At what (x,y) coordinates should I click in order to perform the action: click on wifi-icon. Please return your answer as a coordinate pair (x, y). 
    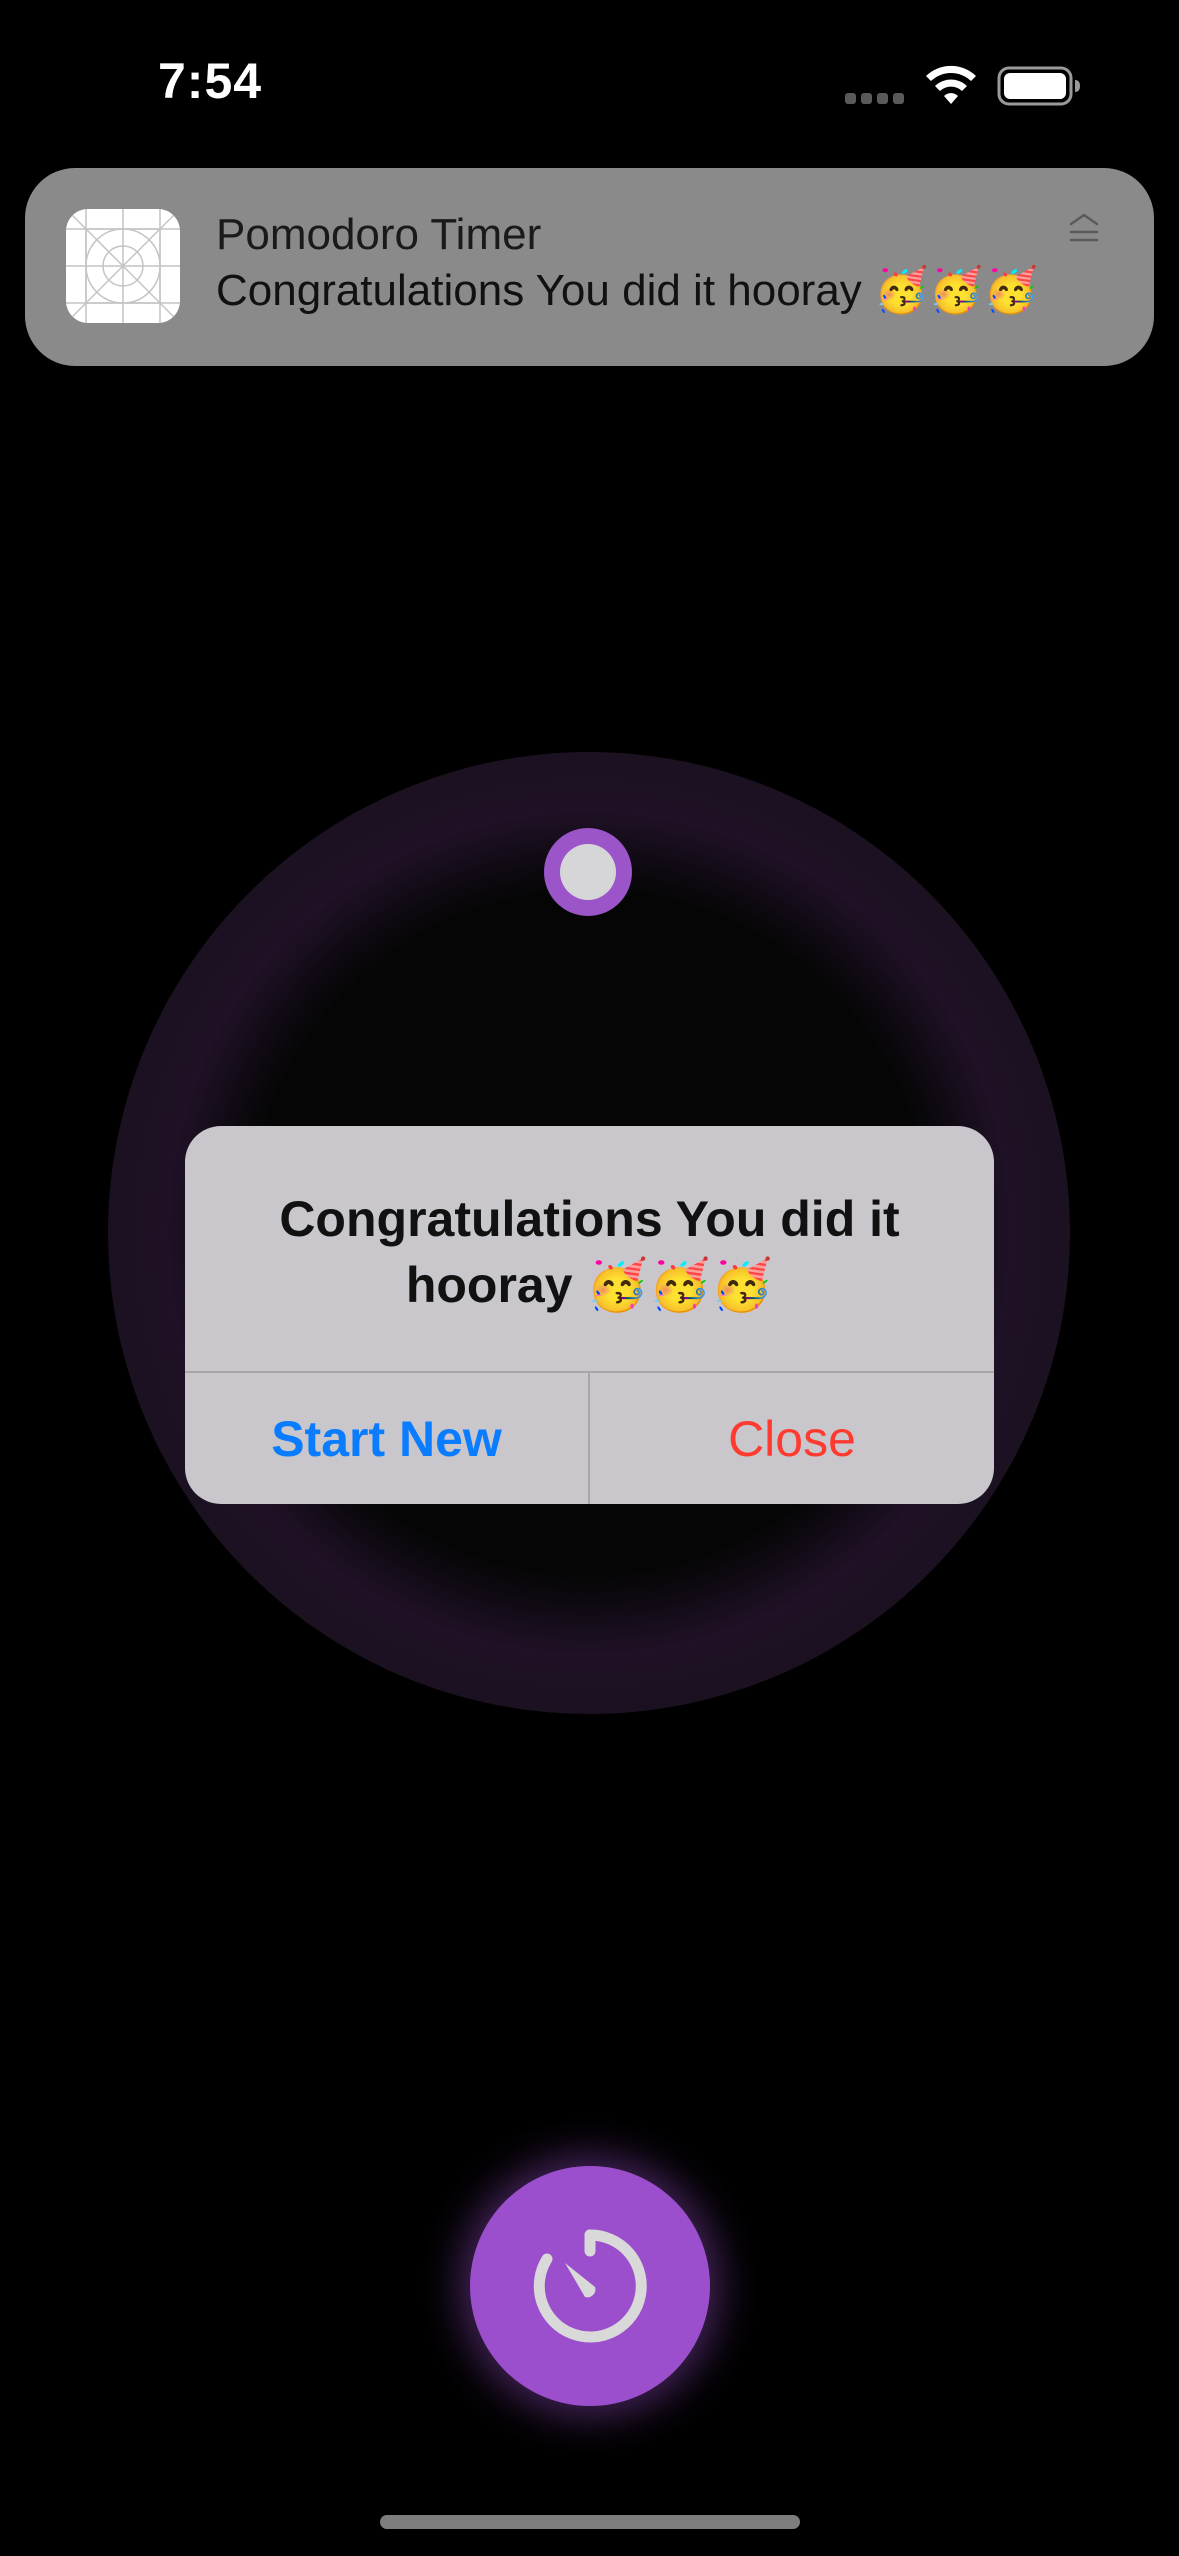
    Looking at the image, I should click on (951, 85).